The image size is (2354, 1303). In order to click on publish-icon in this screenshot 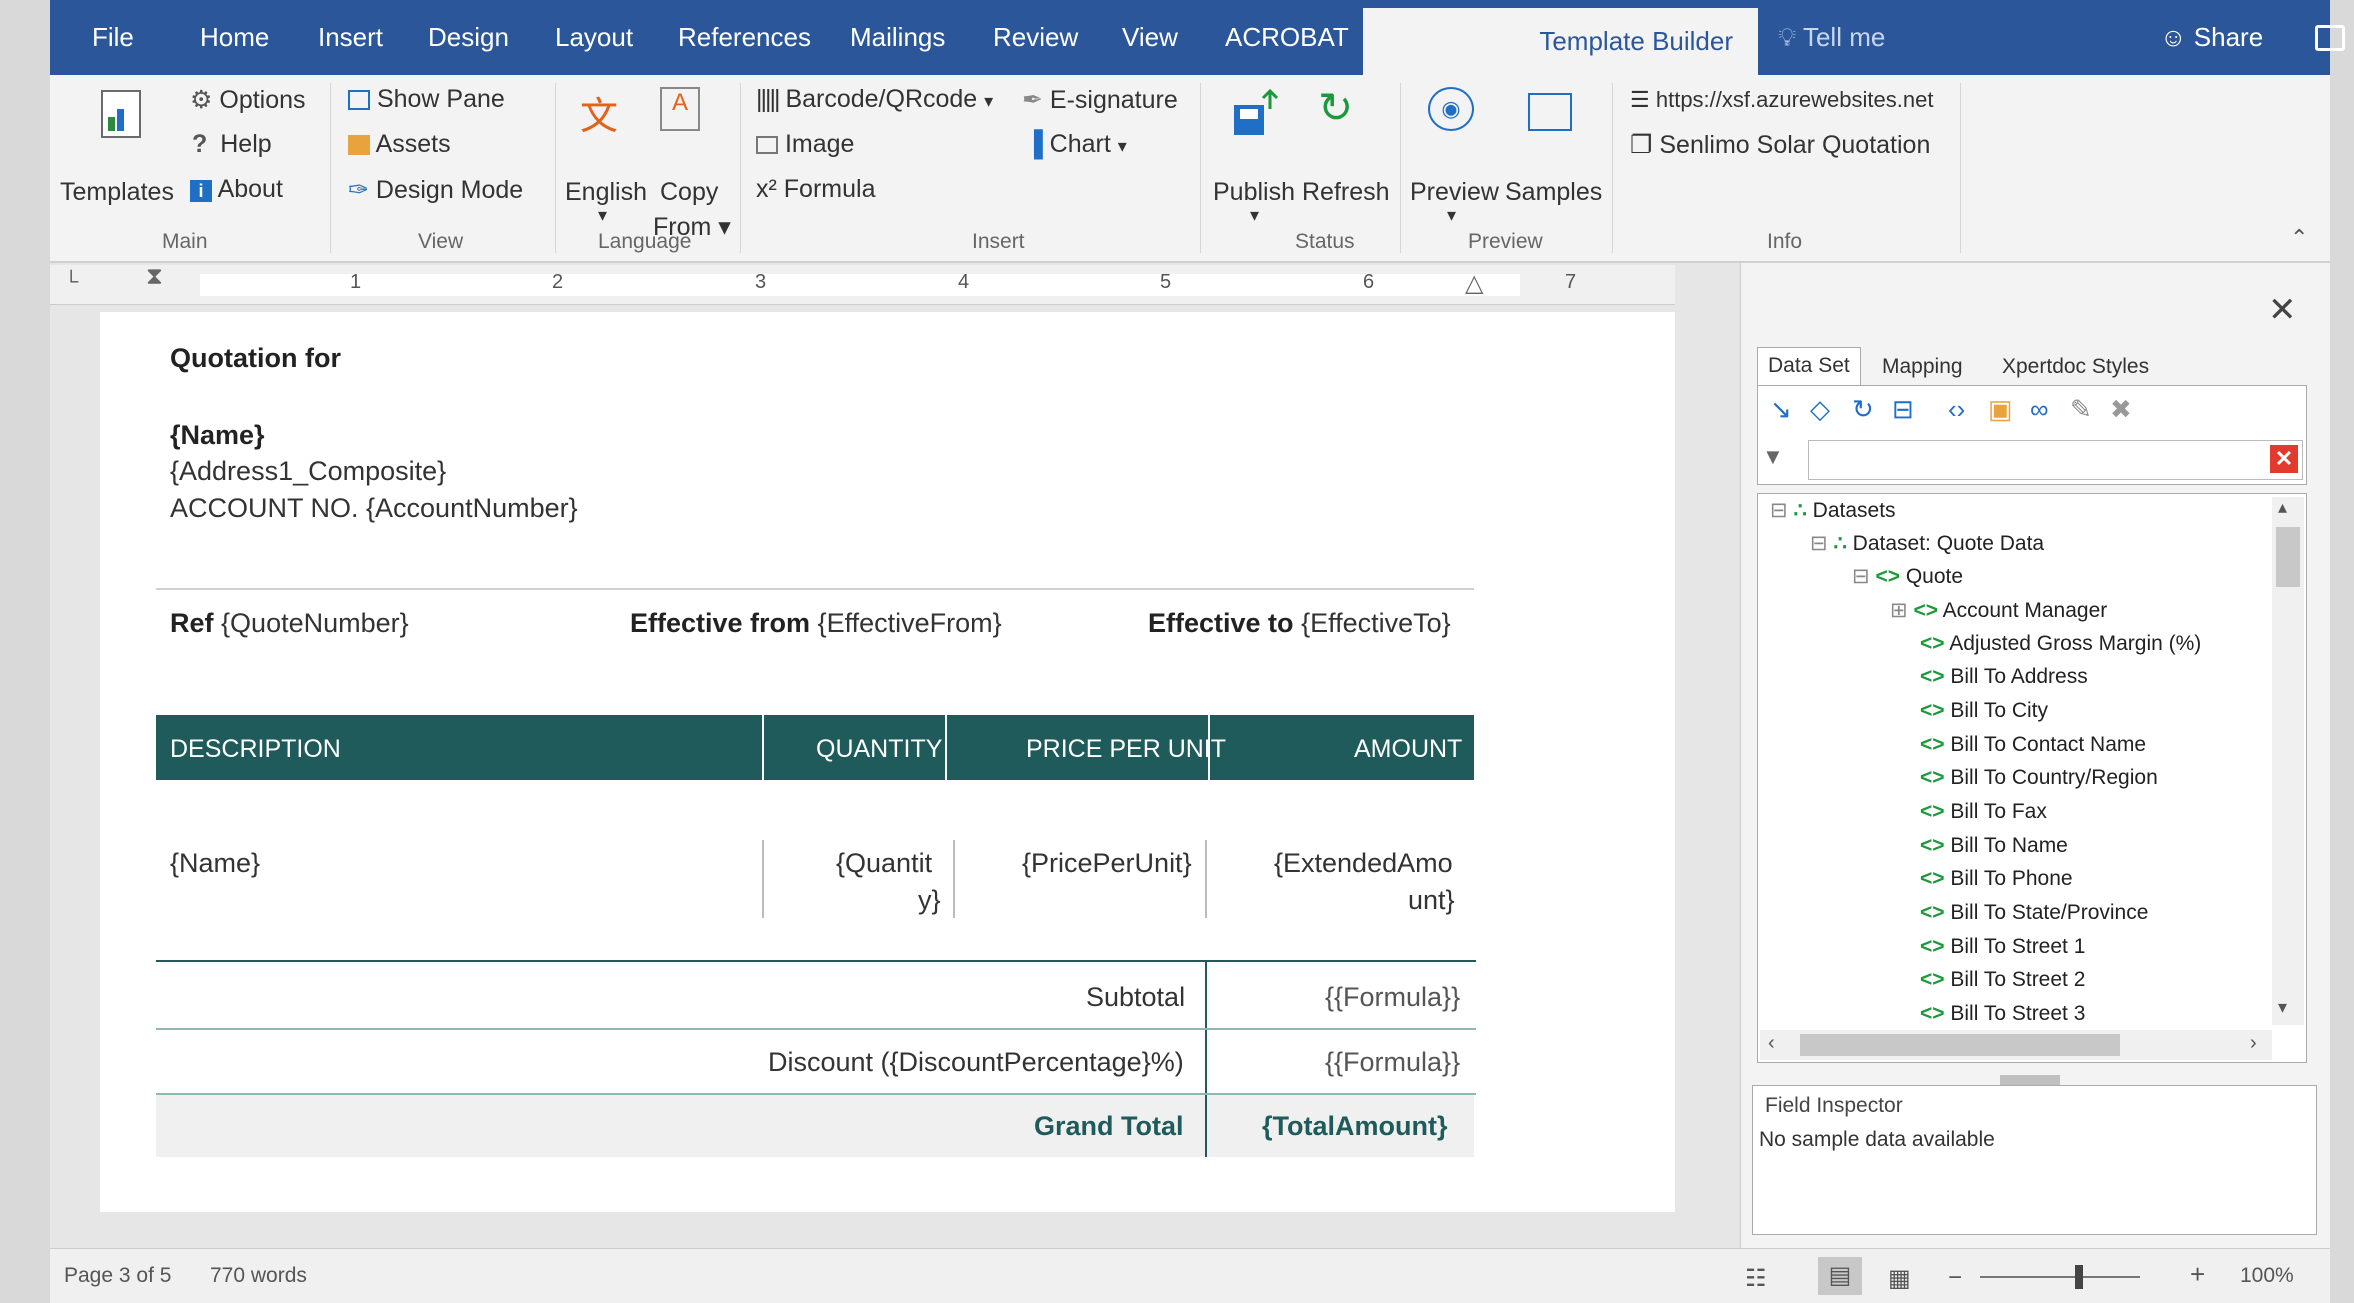, I will do `click(1256, 111)`.